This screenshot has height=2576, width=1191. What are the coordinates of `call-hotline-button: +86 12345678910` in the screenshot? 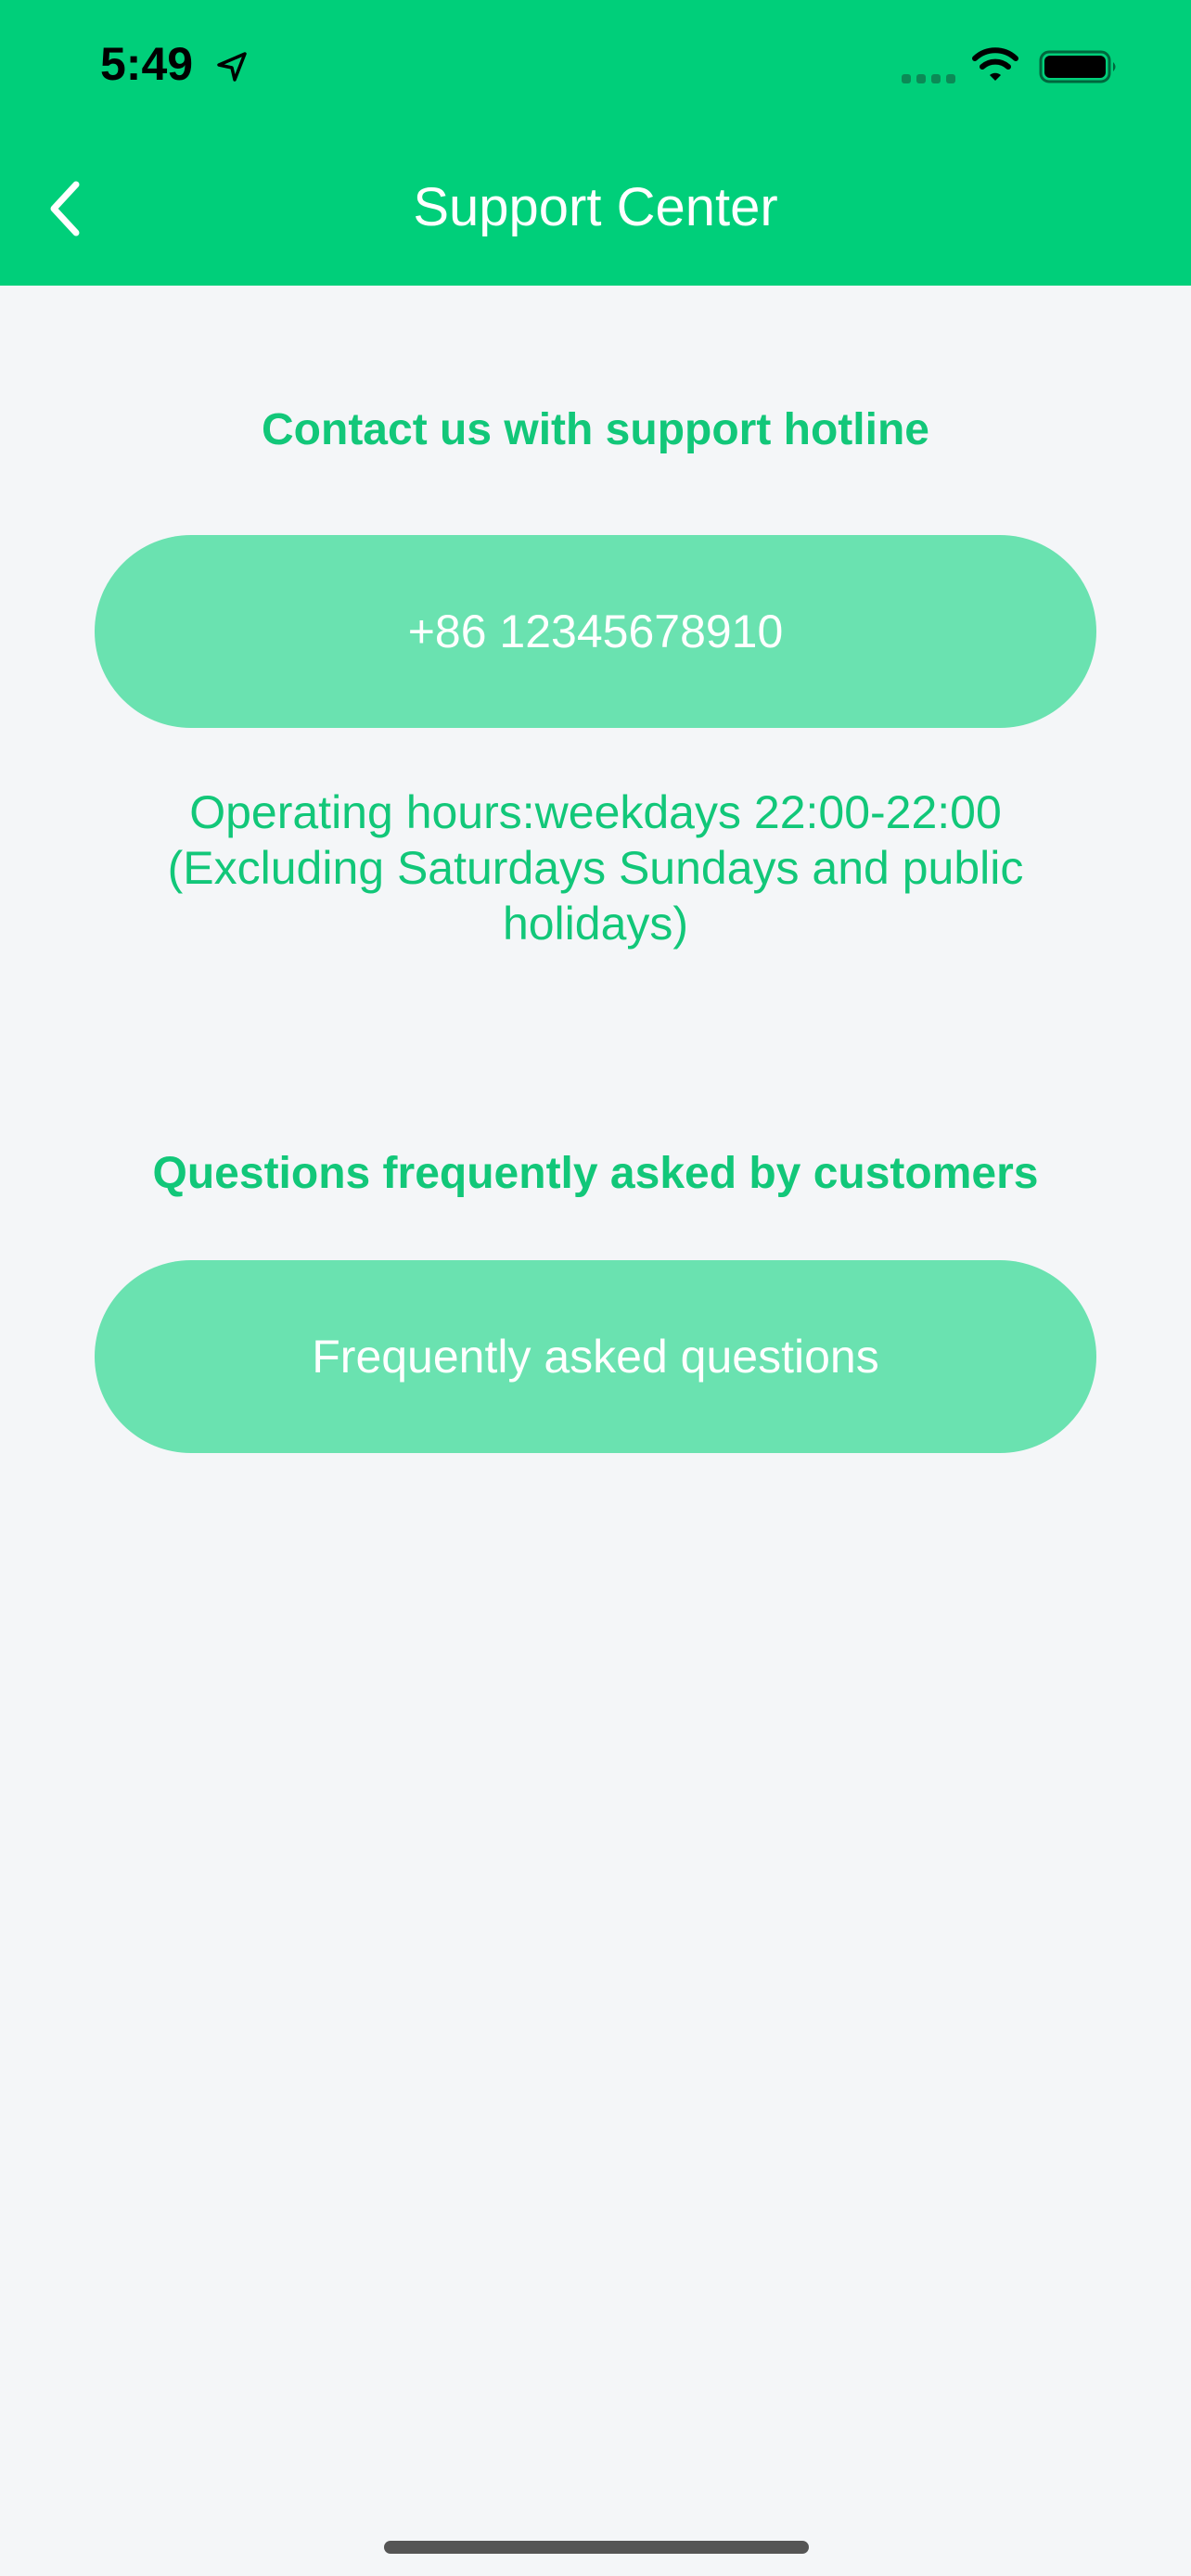 It's located at (595, 632).